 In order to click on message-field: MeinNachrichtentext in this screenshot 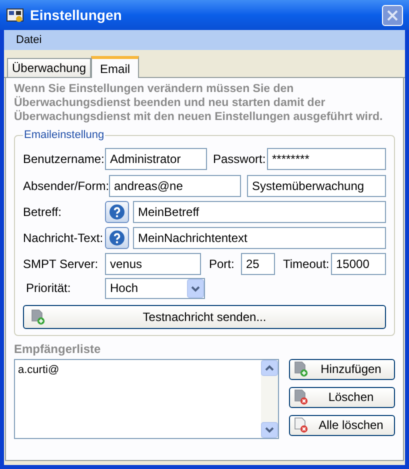, I will do `click(259, 237)`.